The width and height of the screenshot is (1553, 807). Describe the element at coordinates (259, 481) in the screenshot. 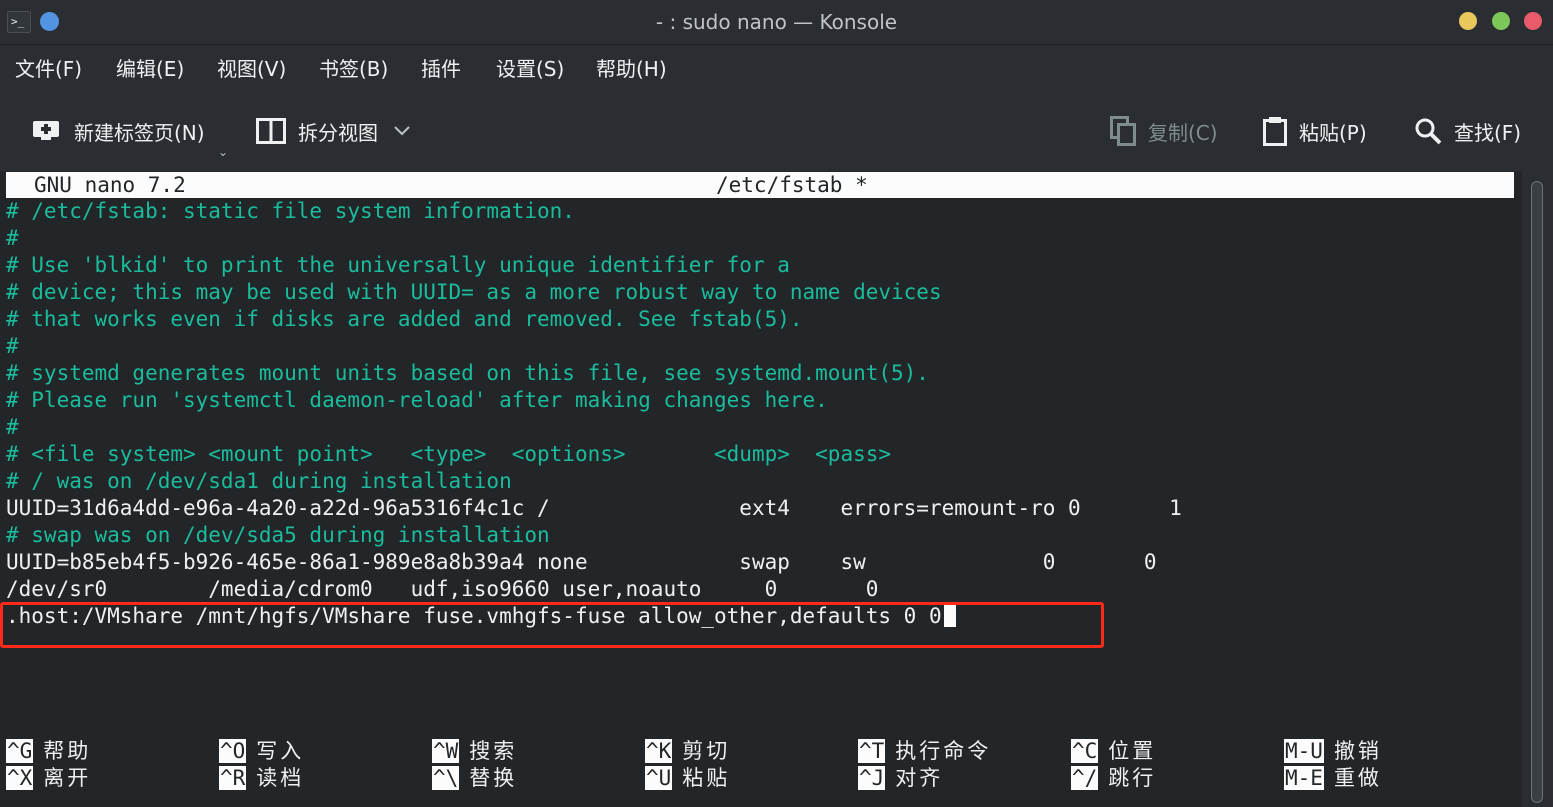

I see `file-line: # / was on /dev/sda1 during installation` at that location.